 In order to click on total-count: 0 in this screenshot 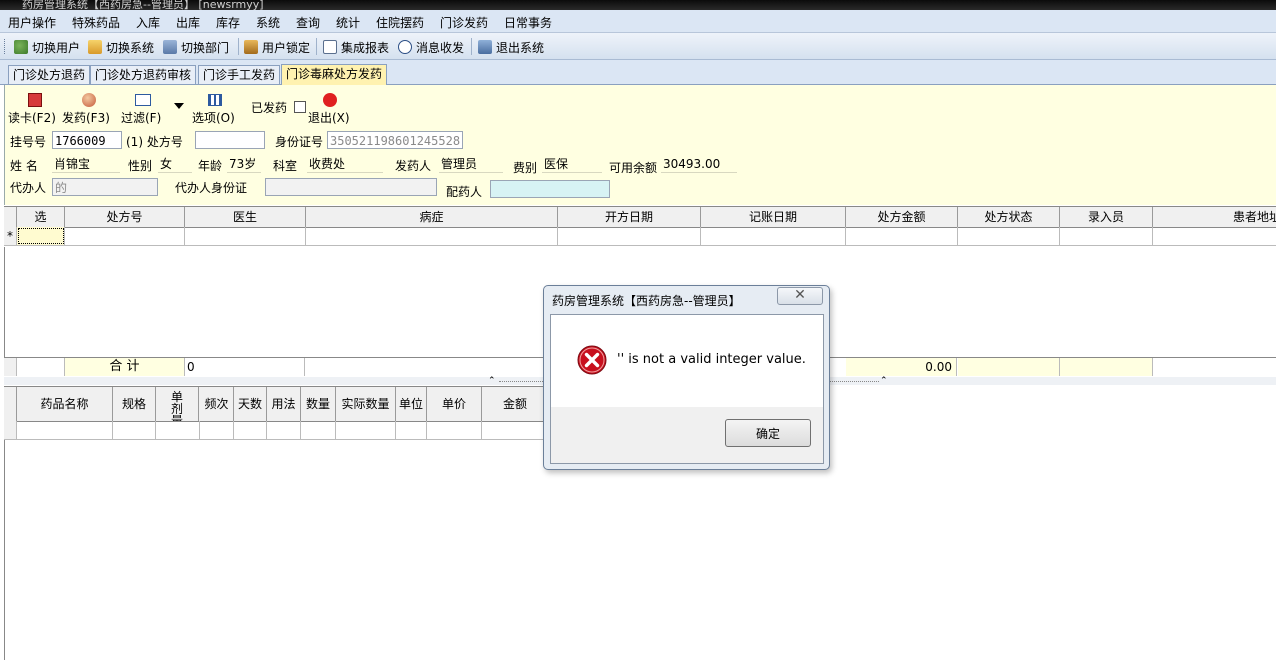, I will do `click(245, 367)`.